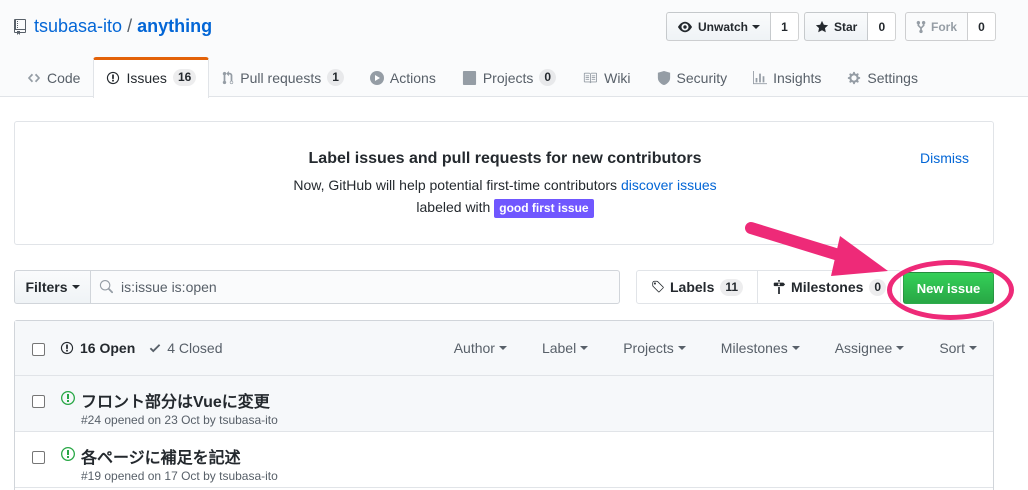 This screenshot has width=1028, height=490. I want to click on tab-projects-label: Projects, so click(508, 77).